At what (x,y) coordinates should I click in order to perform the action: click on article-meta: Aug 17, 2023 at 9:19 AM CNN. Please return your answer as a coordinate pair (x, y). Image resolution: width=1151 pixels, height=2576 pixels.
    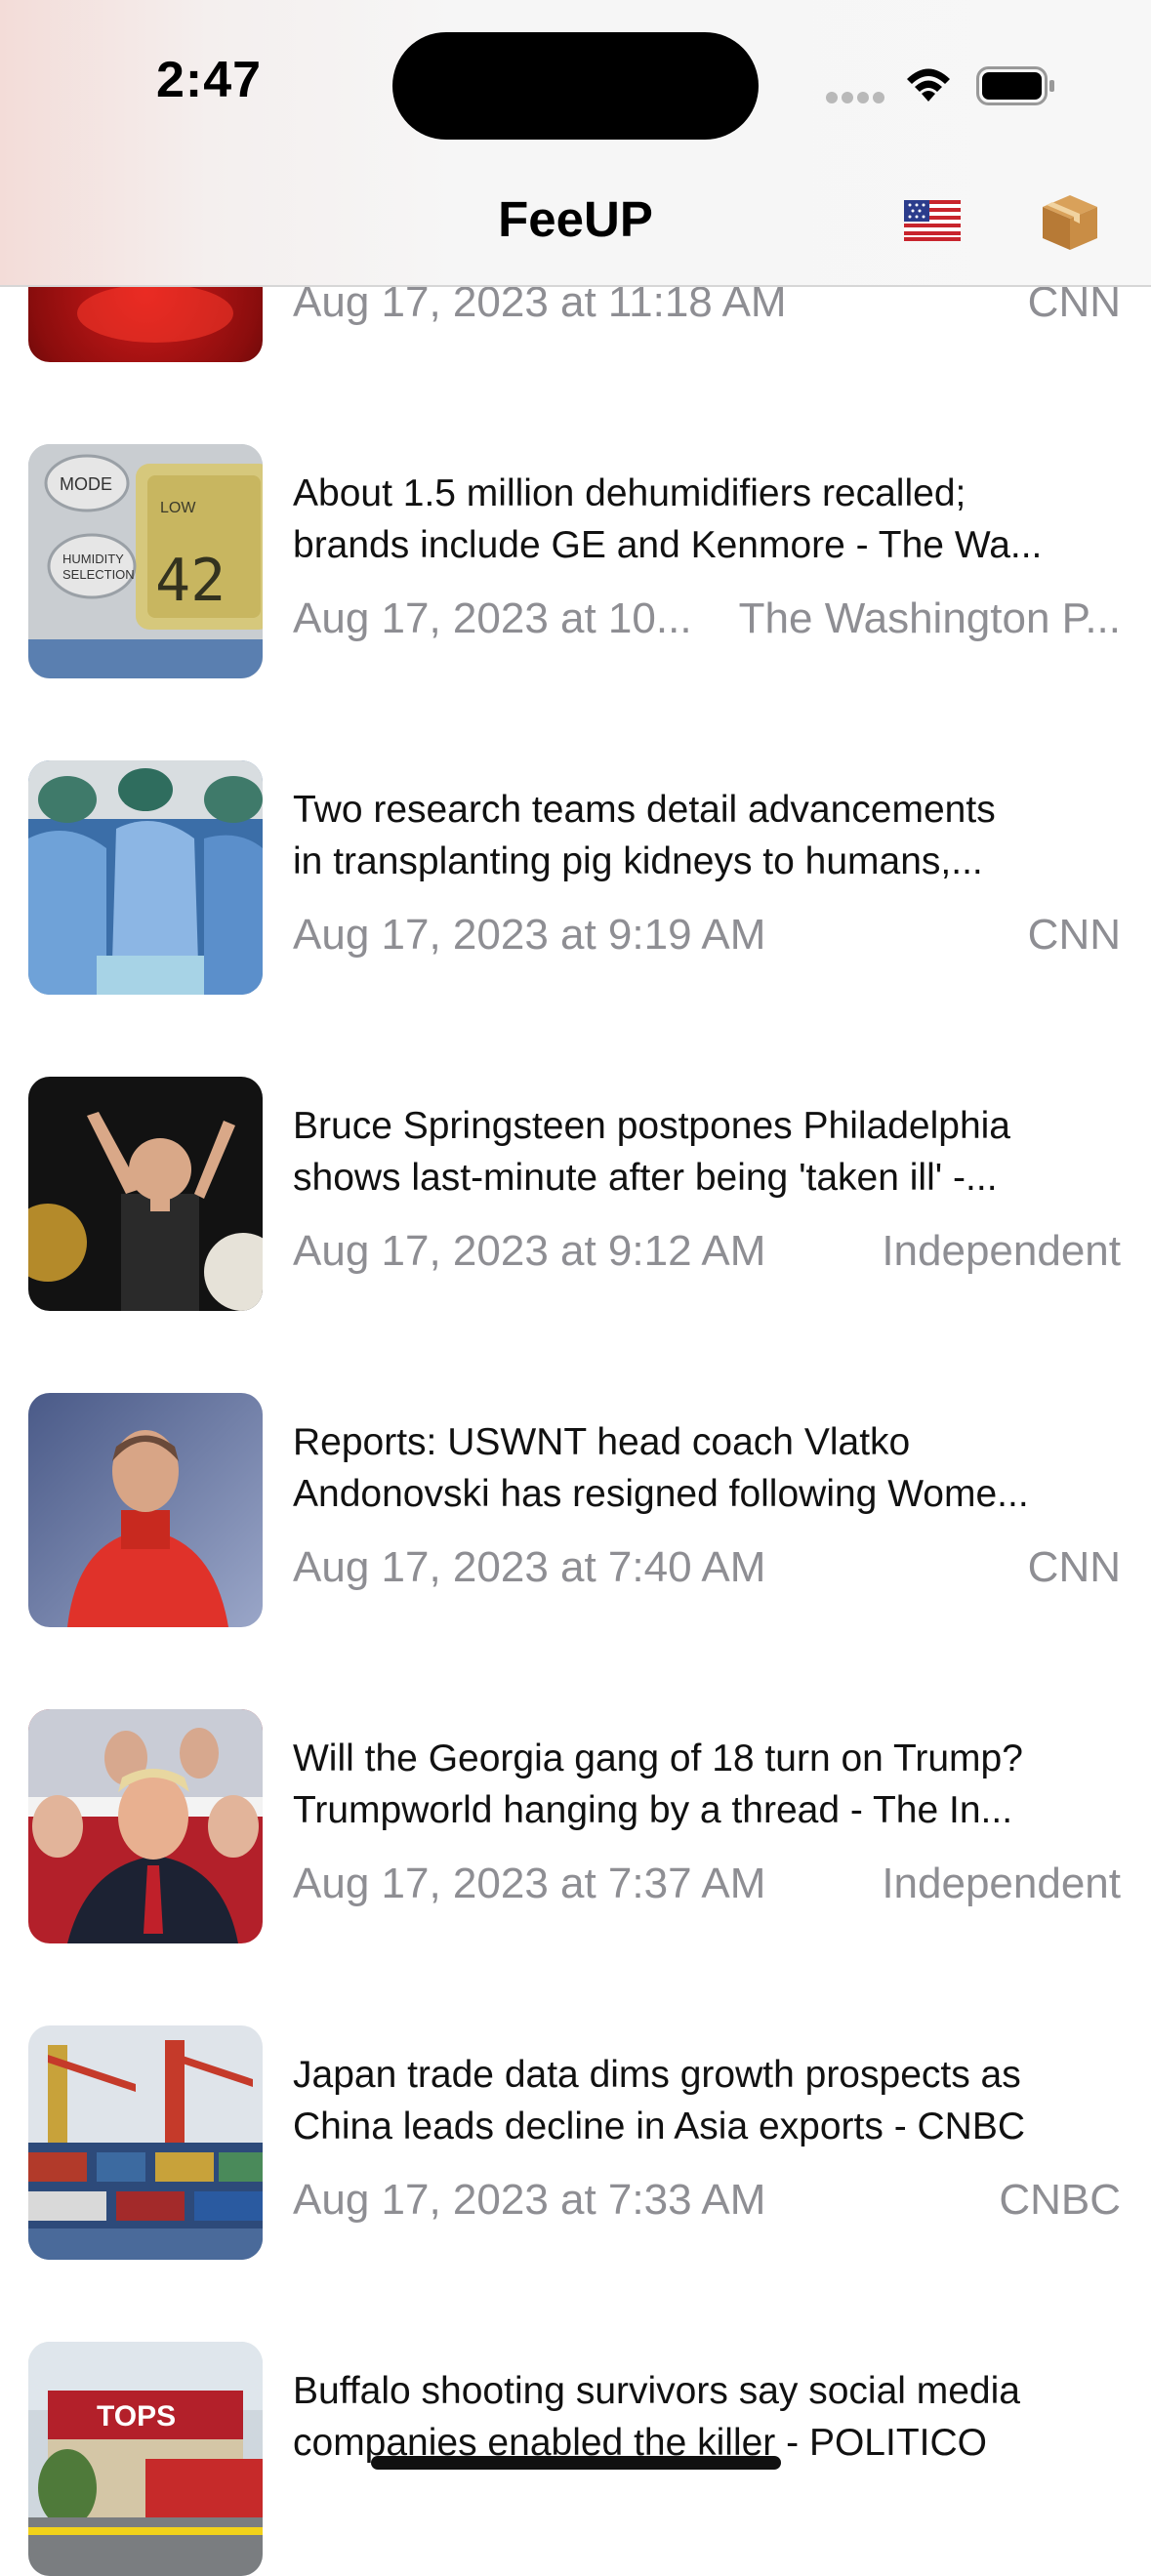
    Looking at the image, I should click on (707, 940).